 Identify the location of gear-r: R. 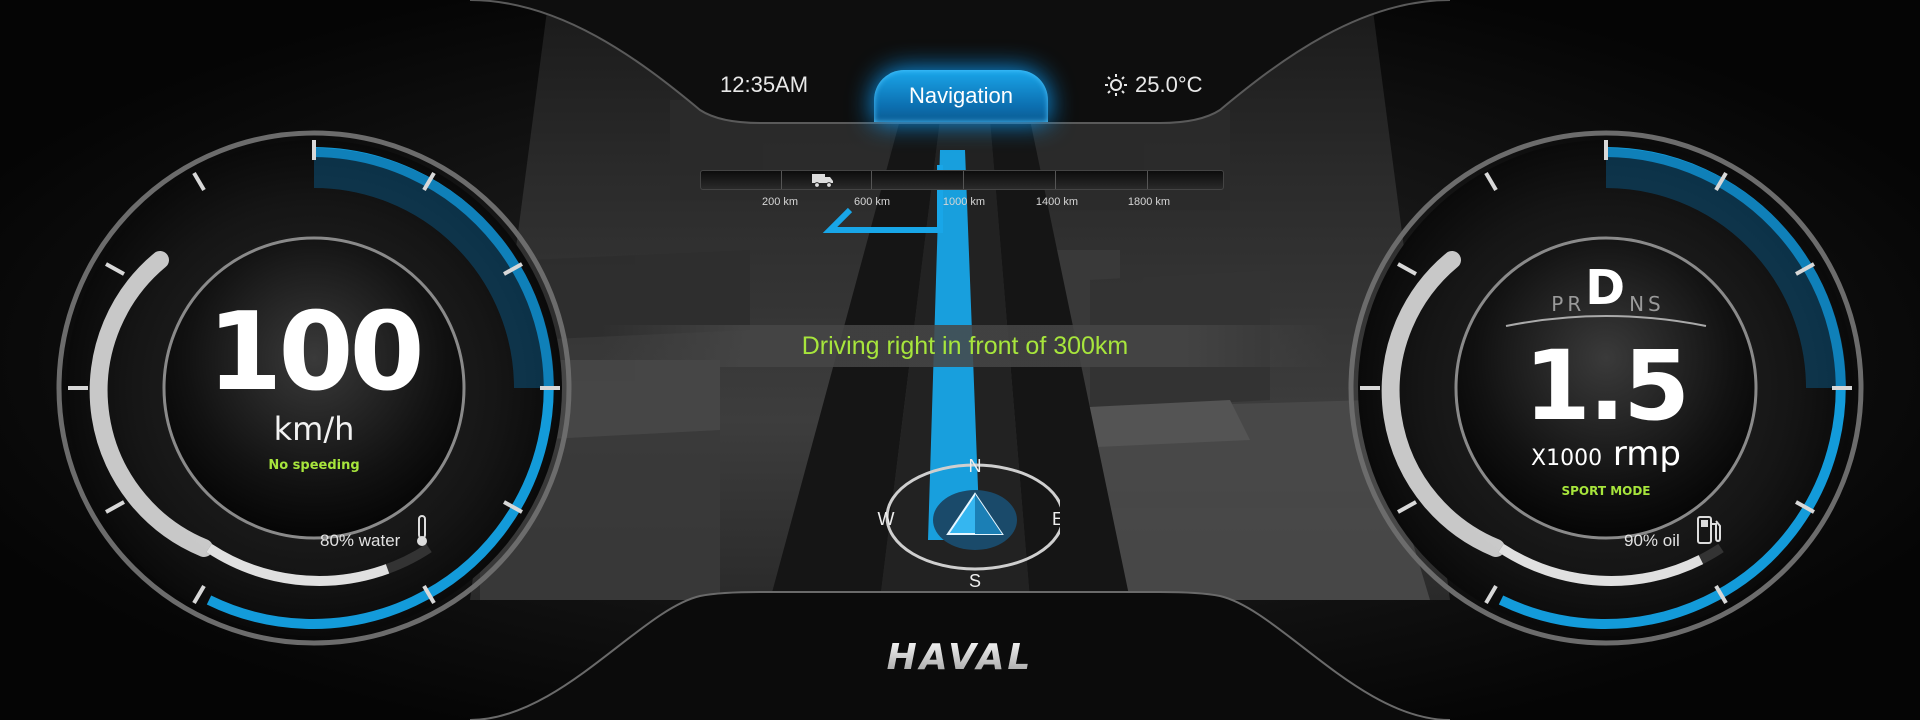
(1574, 304).